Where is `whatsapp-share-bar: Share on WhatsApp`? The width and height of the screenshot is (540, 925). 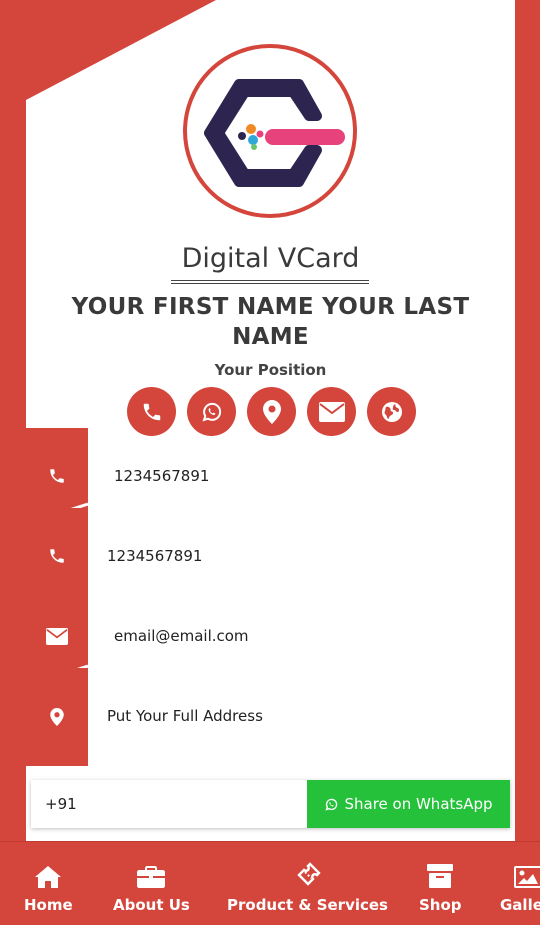
whatsapp-share-bar: Share on WhatsApp is located at coordinates (270, 804).